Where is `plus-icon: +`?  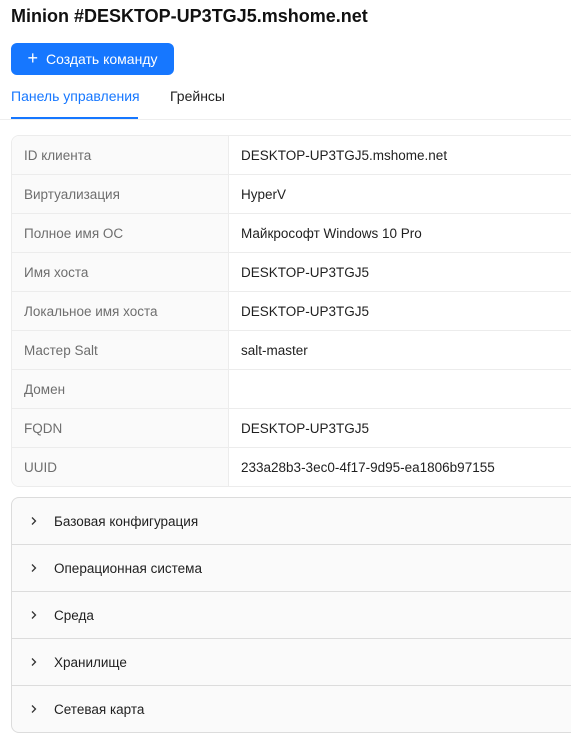
plus-icon: + is located at coordinates (33, 58).